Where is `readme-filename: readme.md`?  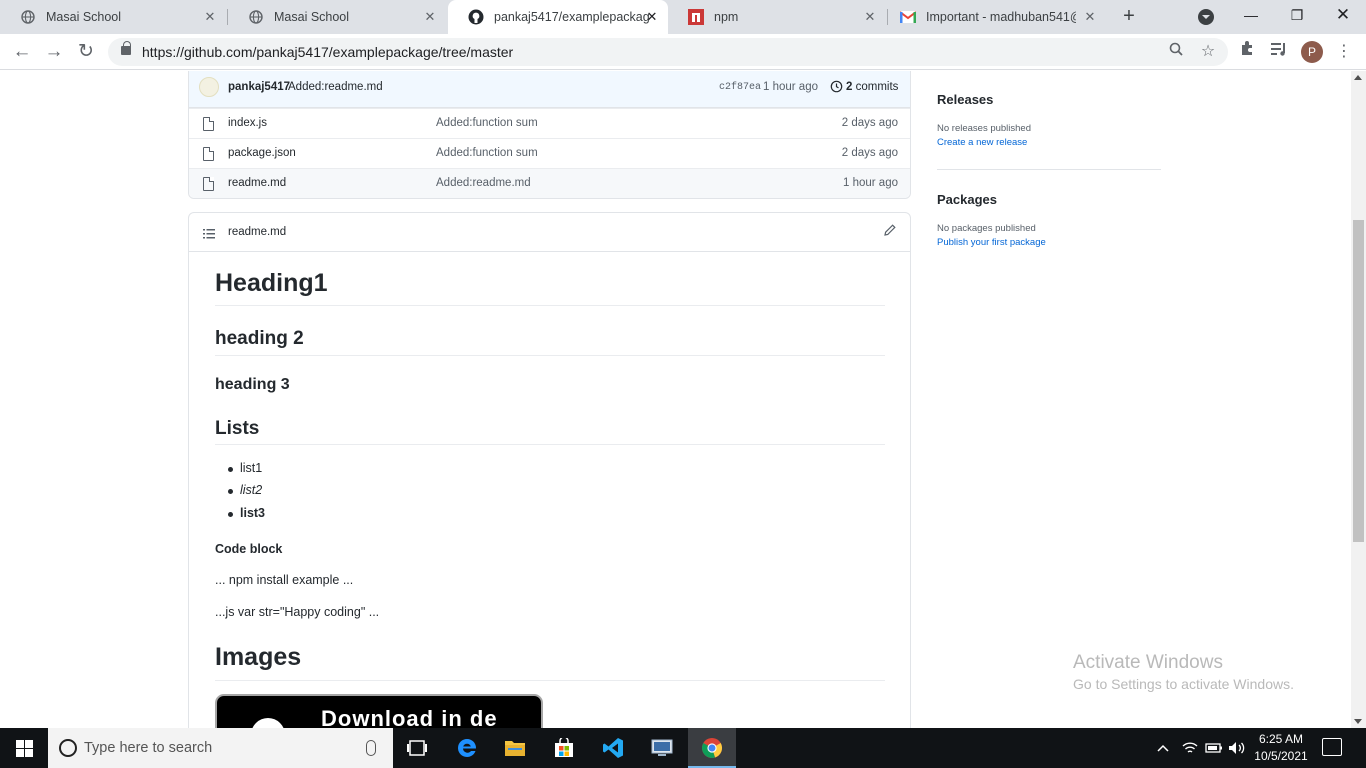
readme-filename: readme.md is located at coordinates (257, 232).